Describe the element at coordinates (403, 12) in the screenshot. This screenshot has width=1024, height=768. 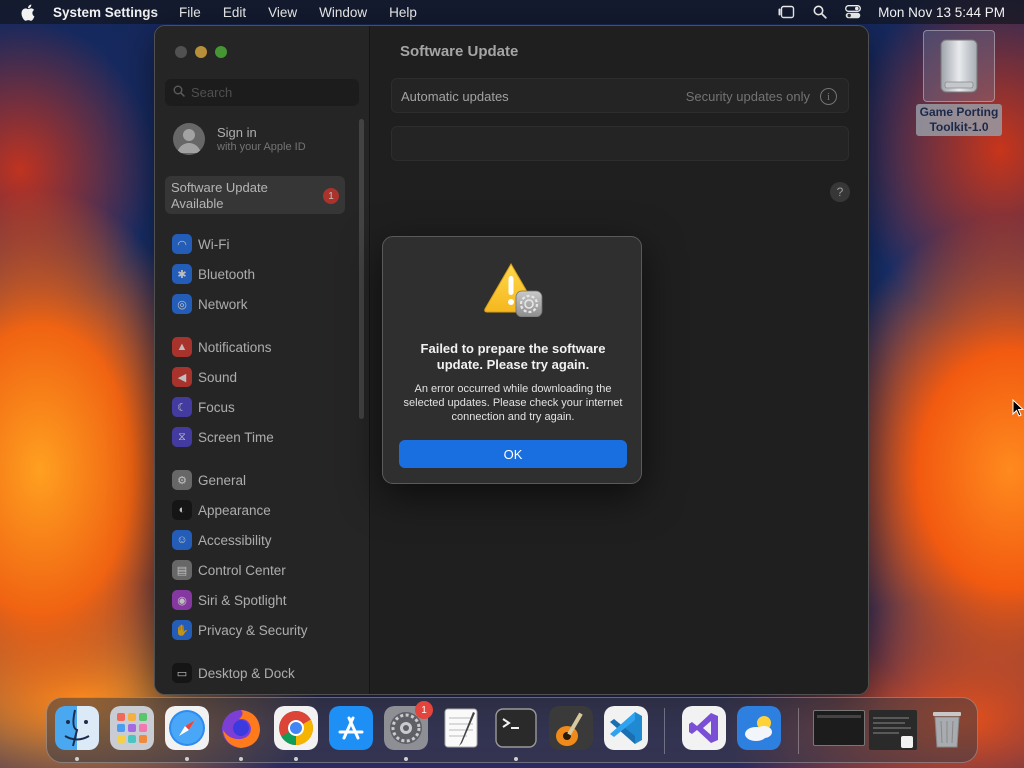
I see `menu-help: Help` at that location.